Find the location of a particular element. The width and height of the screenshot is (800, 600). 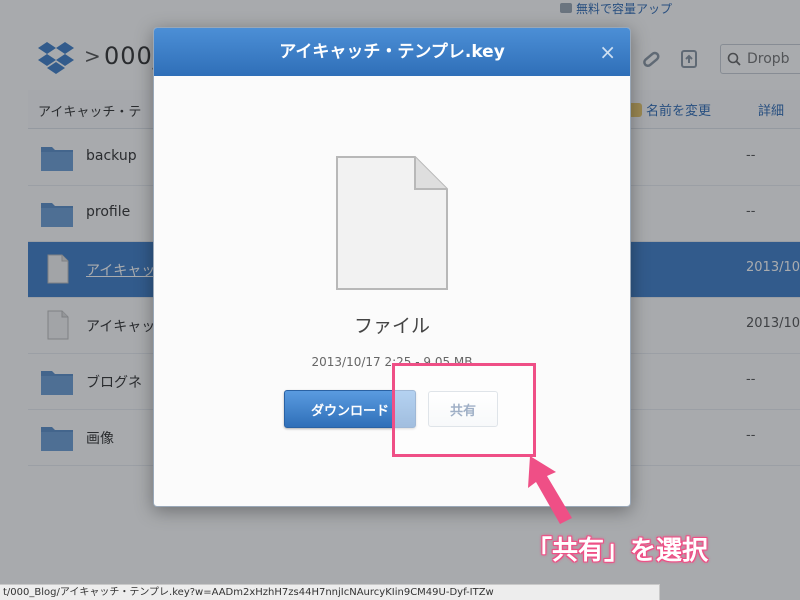

dialog-header: アイキャッチ・テンプレ.key × is located at coordinates (392, 52).